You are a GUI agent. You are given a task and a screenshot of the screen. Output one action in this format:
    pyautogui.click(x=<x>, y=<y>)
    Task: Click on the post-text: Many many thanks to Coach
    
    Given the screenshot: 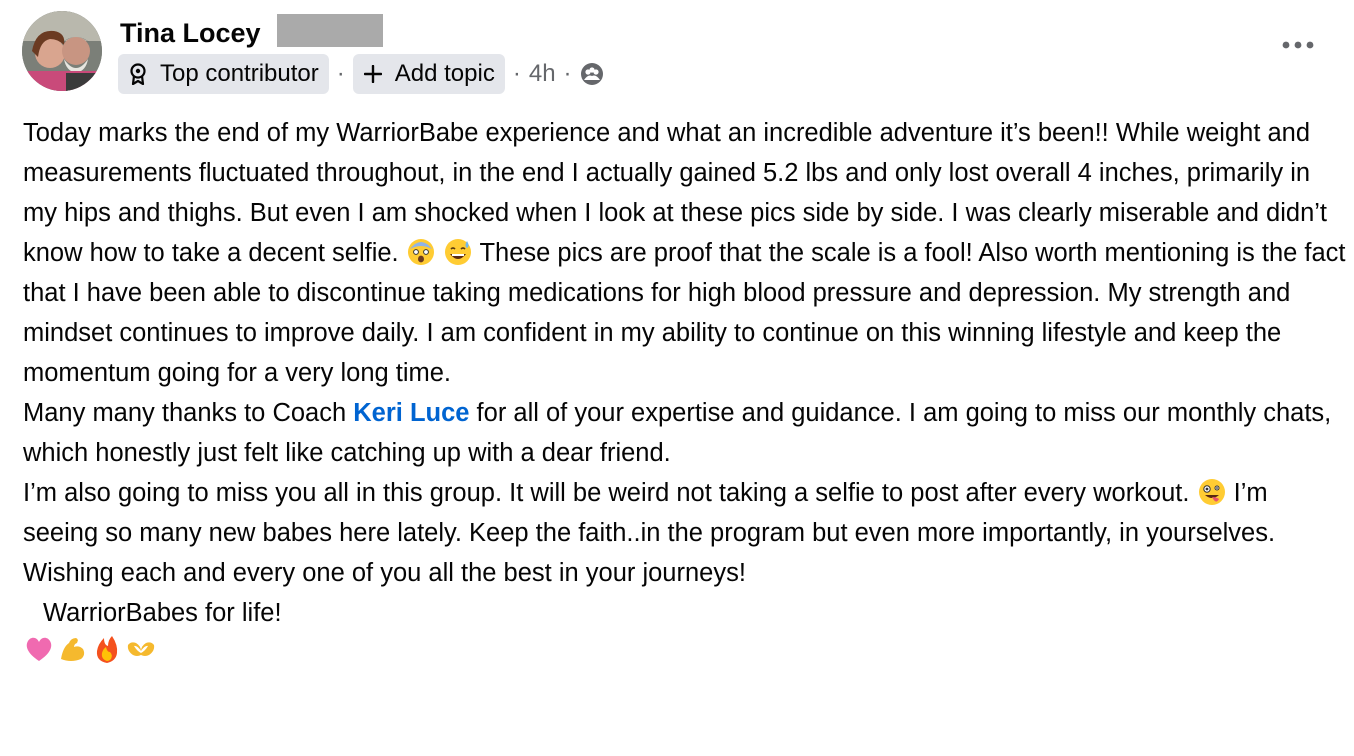 What is the action you would take?
    pyautogui.click(x=188, y=413)
    